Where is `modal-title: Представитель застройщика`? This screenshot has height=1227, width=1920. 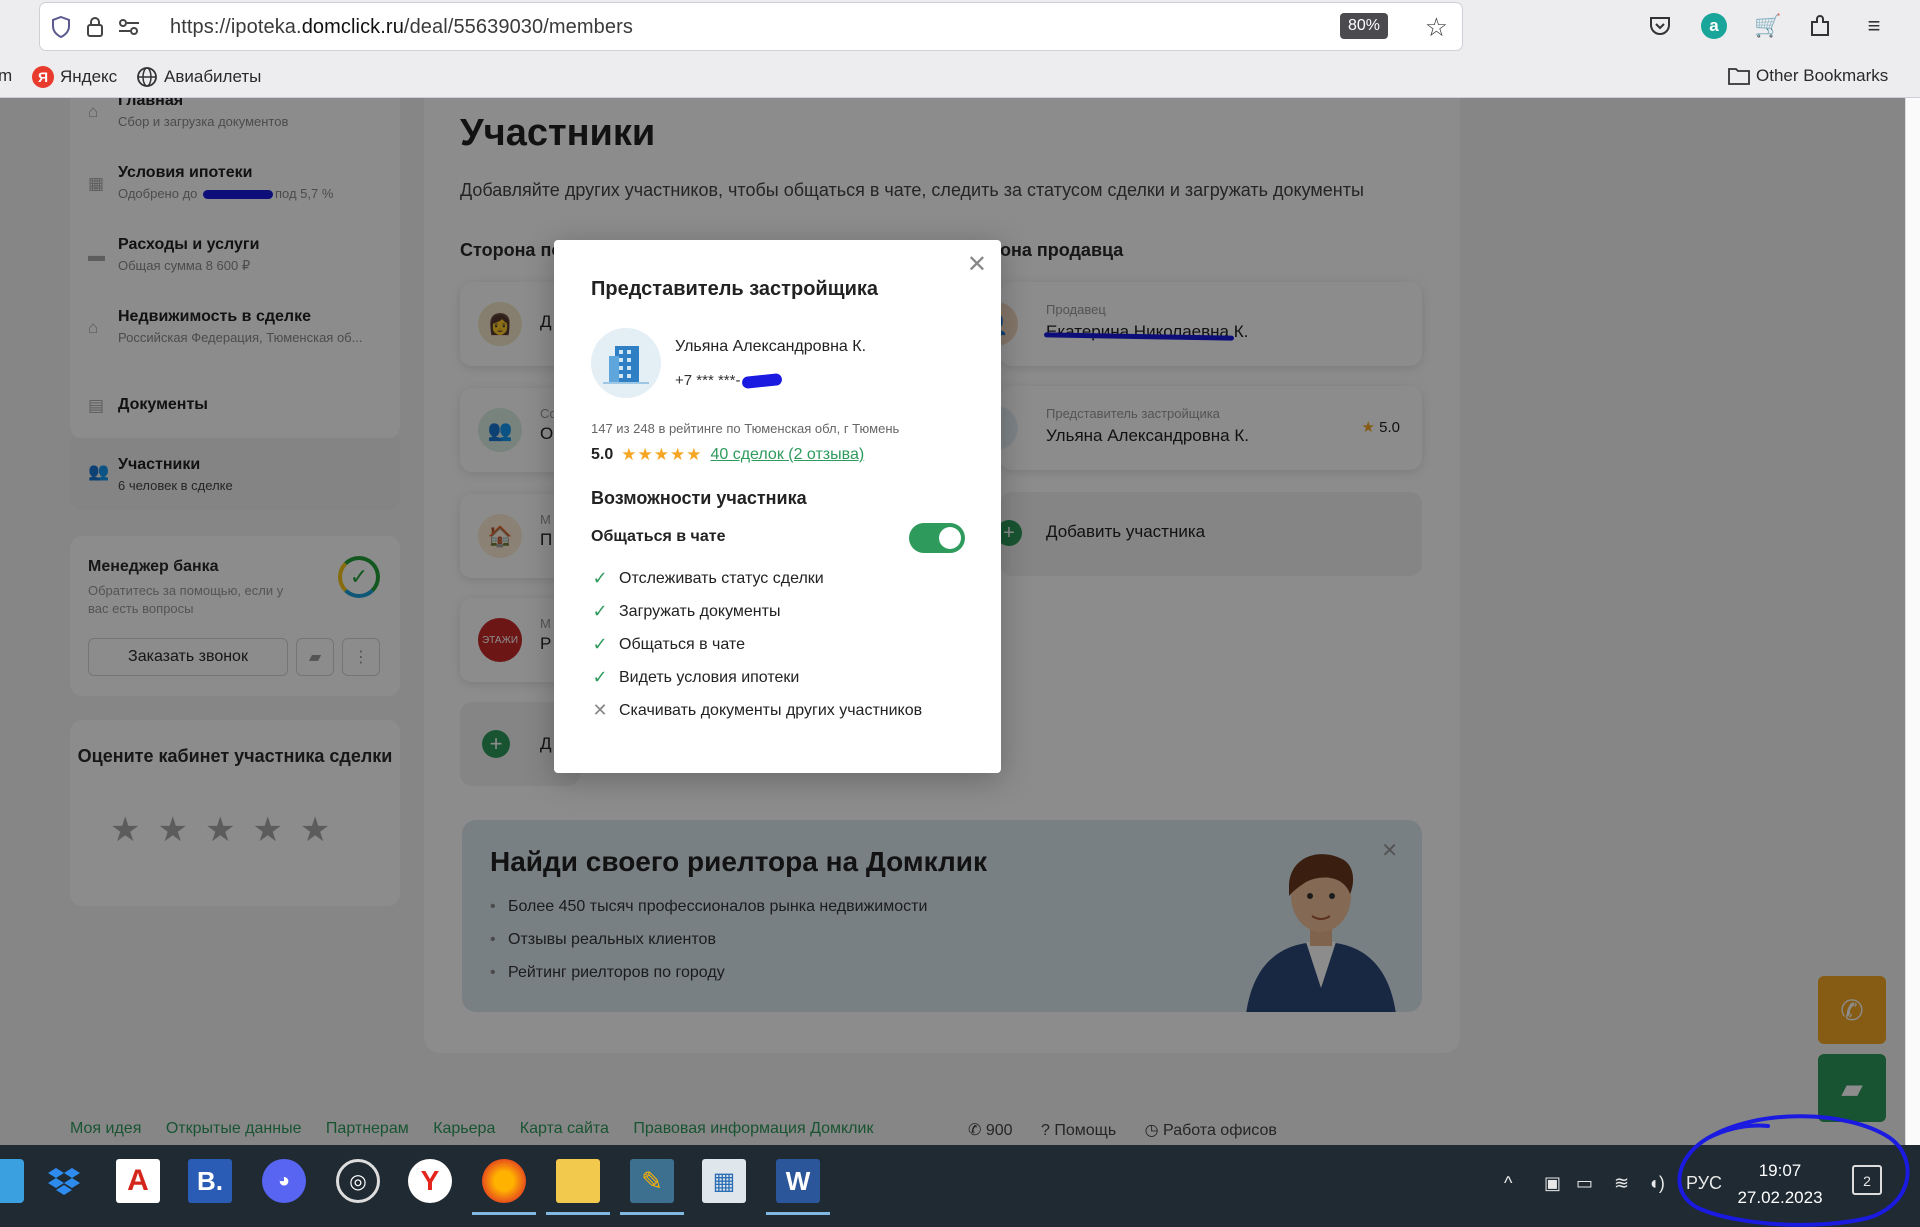
modal-title: Представитель застройщика is located at coordinates (735, 289).